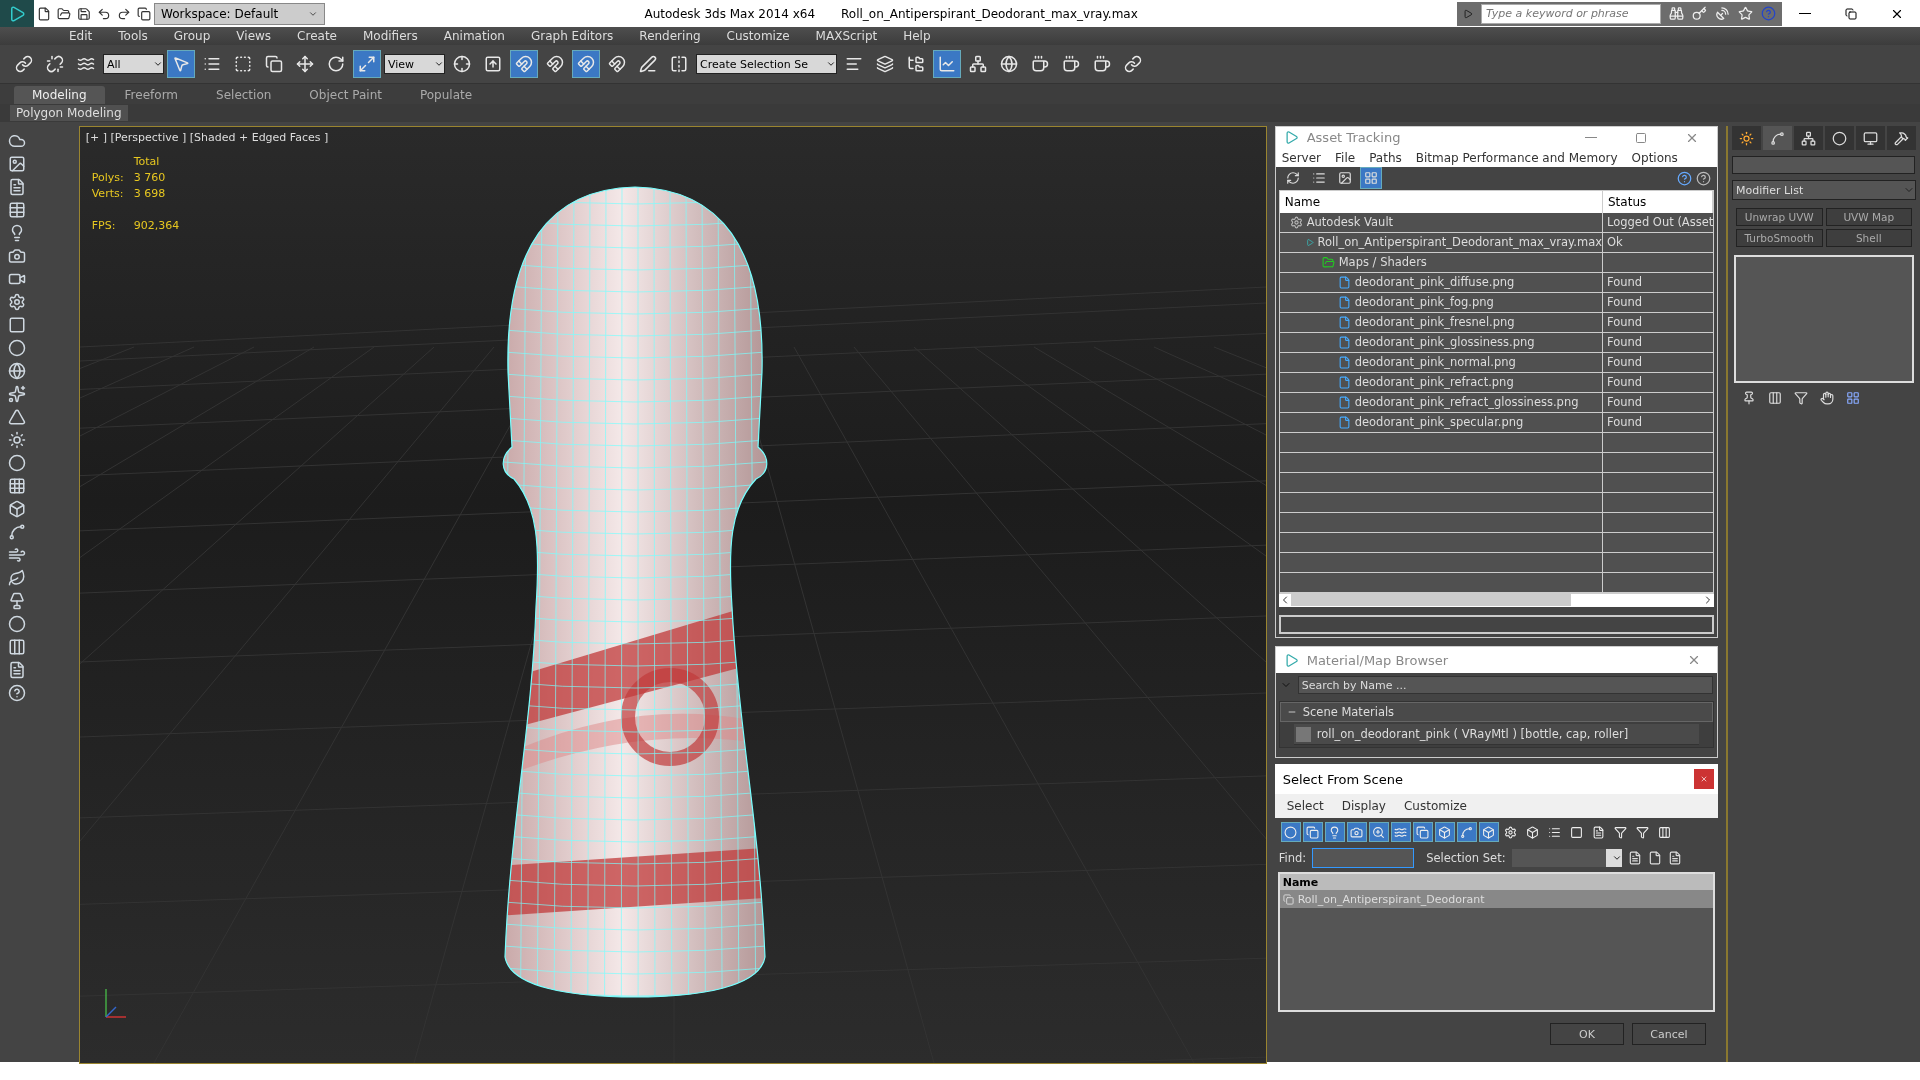 The image size is (1920, 1080). I want to click on stats-value: 902,364, so click(156, 225).